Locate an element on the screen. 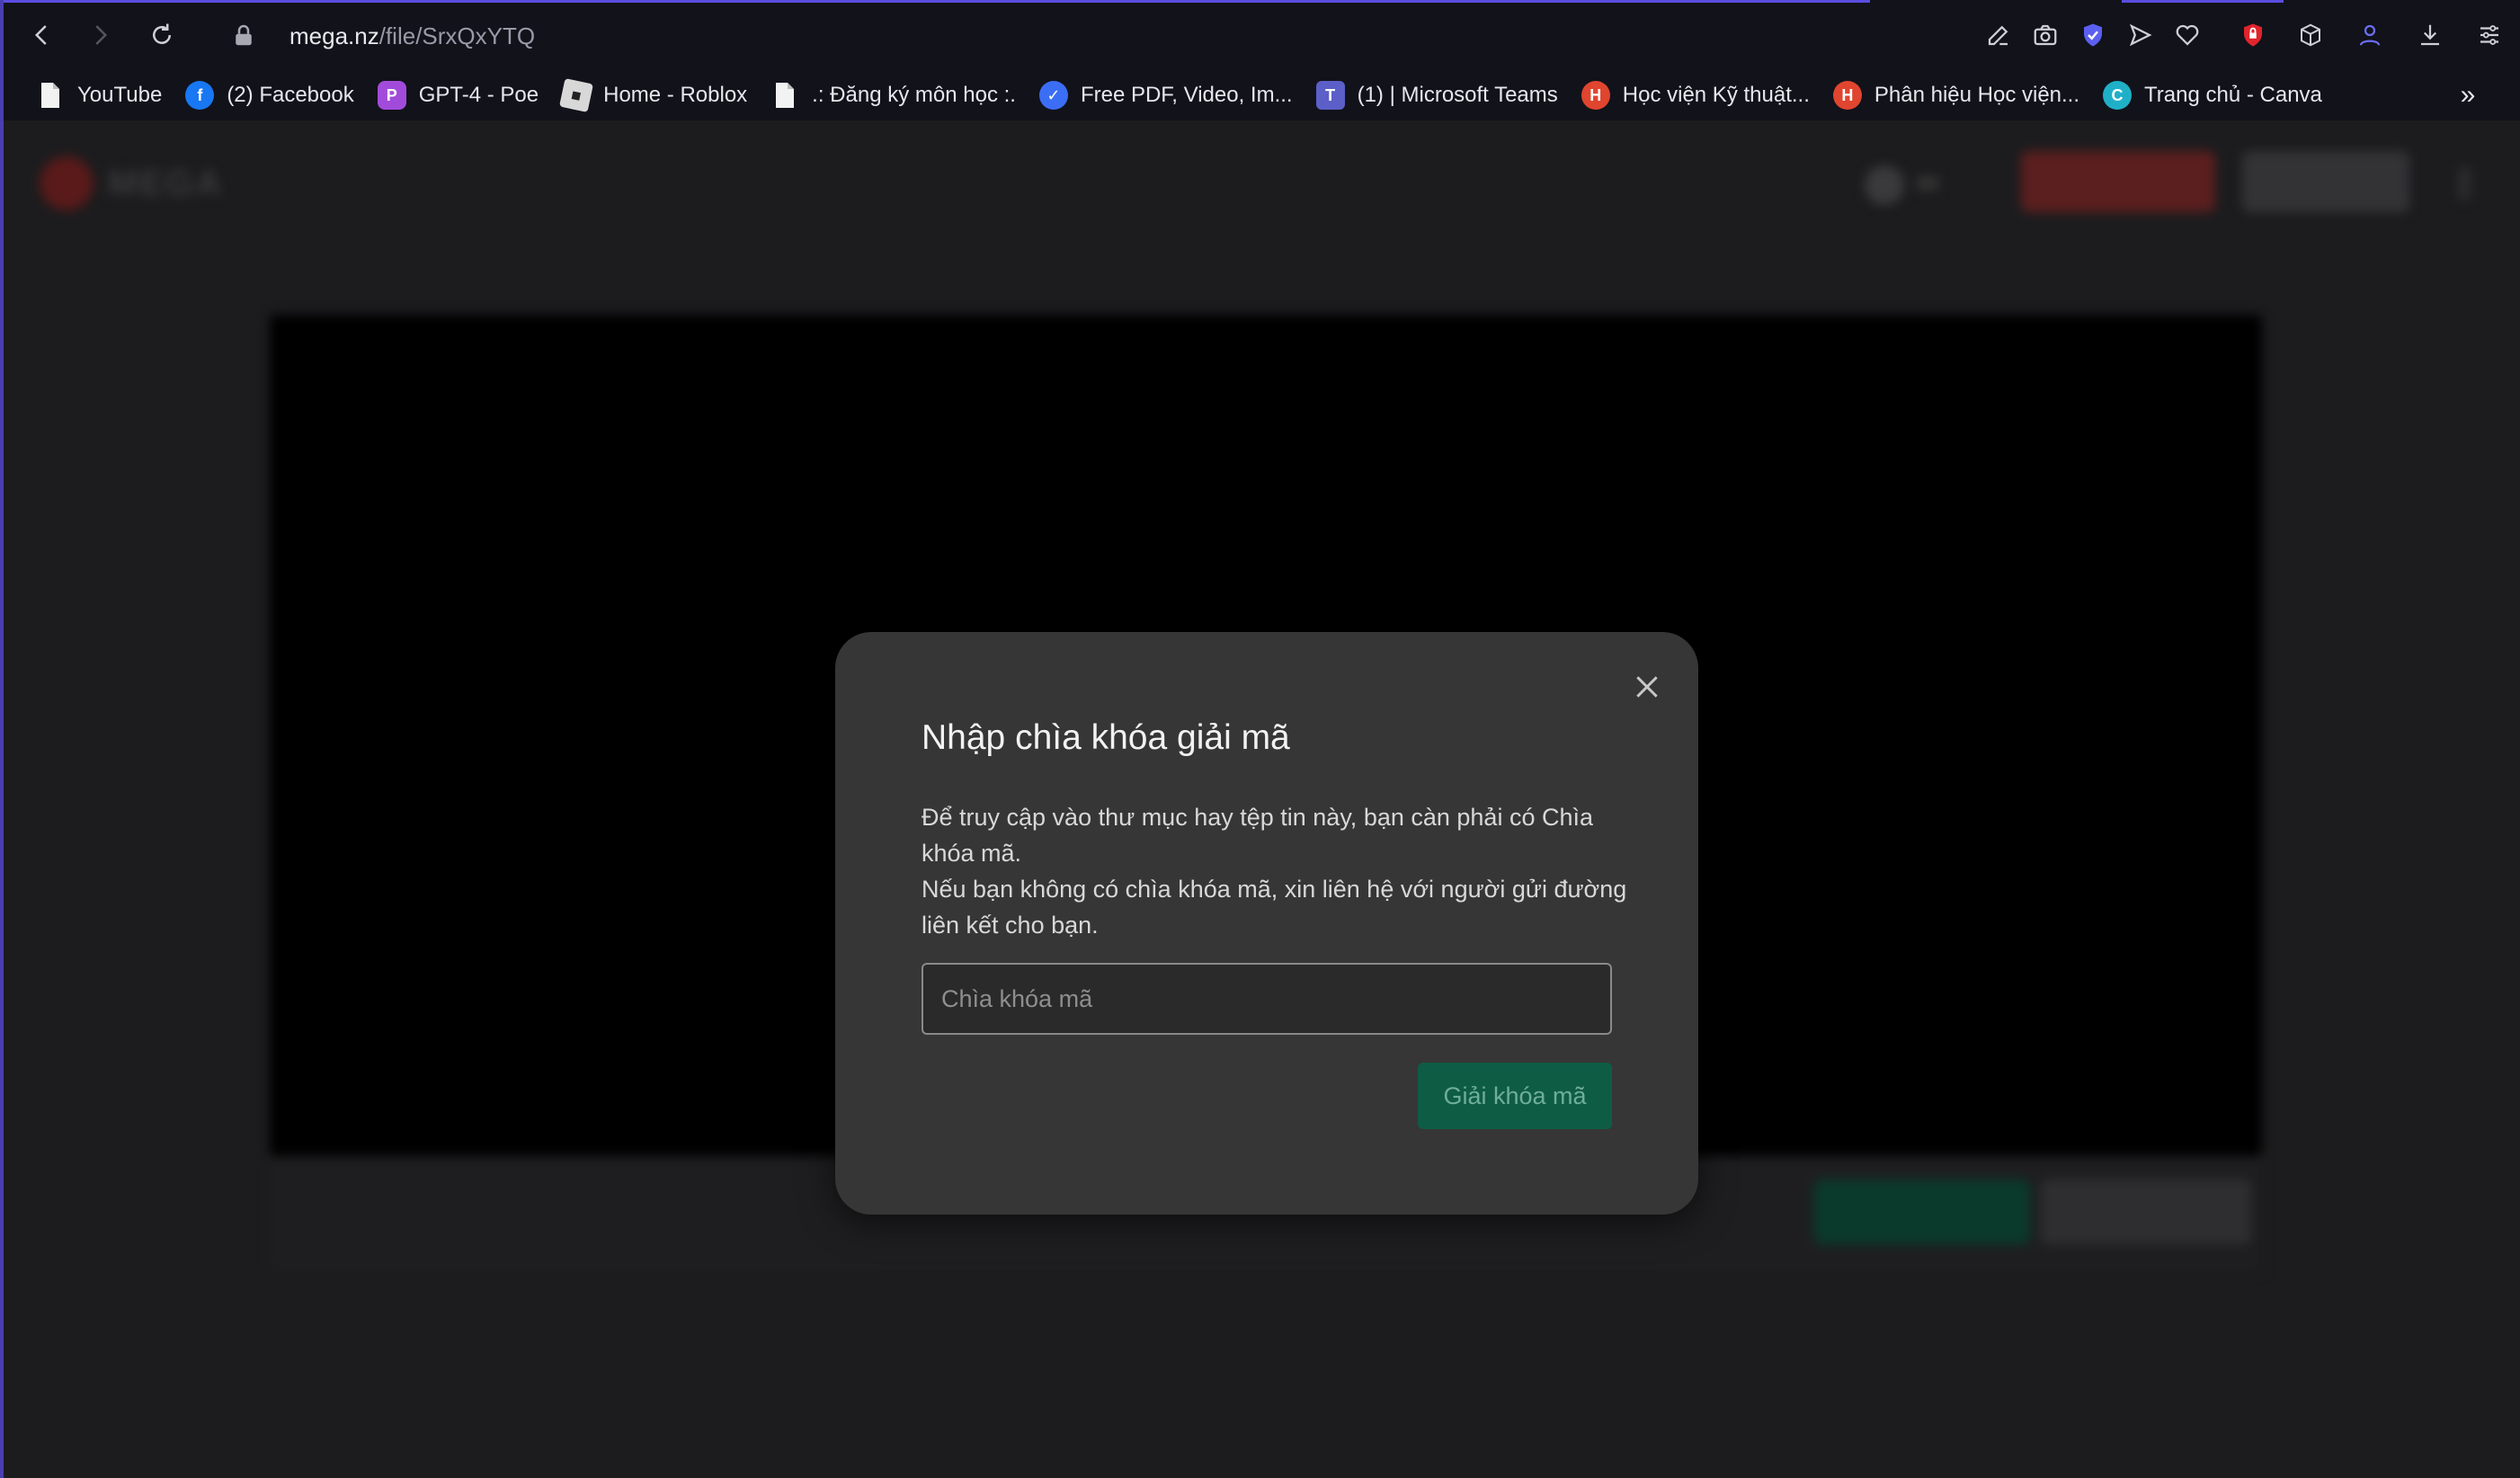  bookmark-teams: T (1) | Microsoft Teams is located at coordinates (1443, 95).